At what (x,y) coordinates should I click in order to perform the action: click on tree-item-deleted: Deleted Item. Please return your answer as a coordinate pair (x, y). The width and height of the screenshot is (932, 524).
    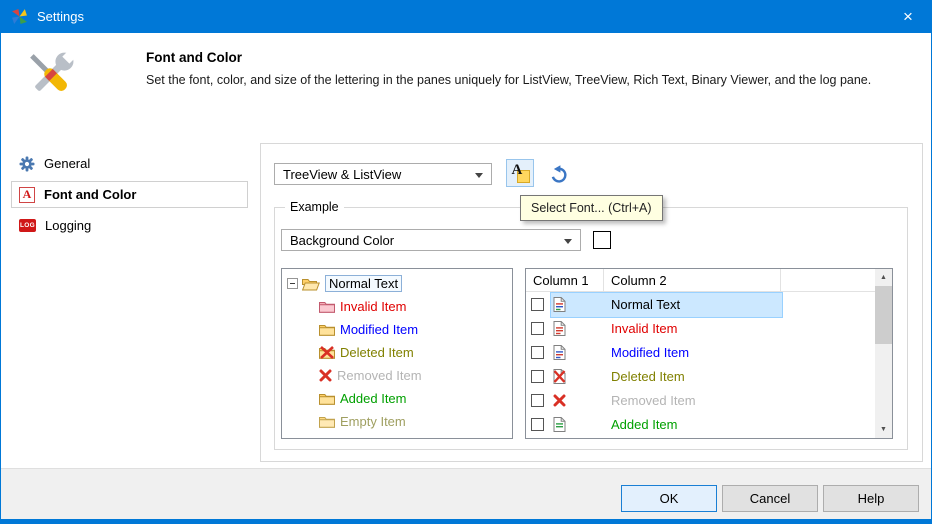
    Looking at the image, I should click on (397, 352).